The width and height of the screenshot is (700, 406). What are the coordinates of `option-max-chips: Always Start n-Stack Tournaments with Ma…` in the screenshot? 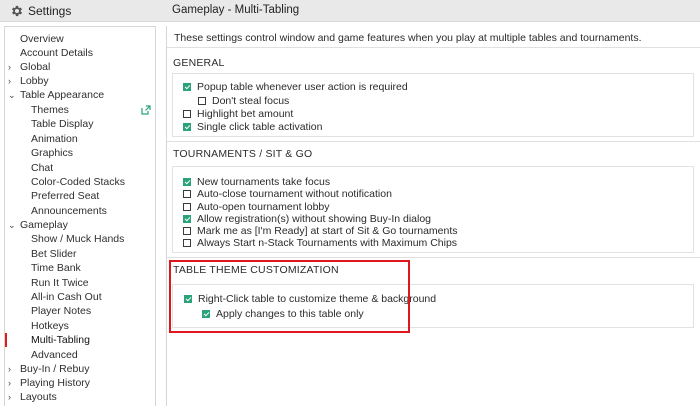 It's located at (320, 242).